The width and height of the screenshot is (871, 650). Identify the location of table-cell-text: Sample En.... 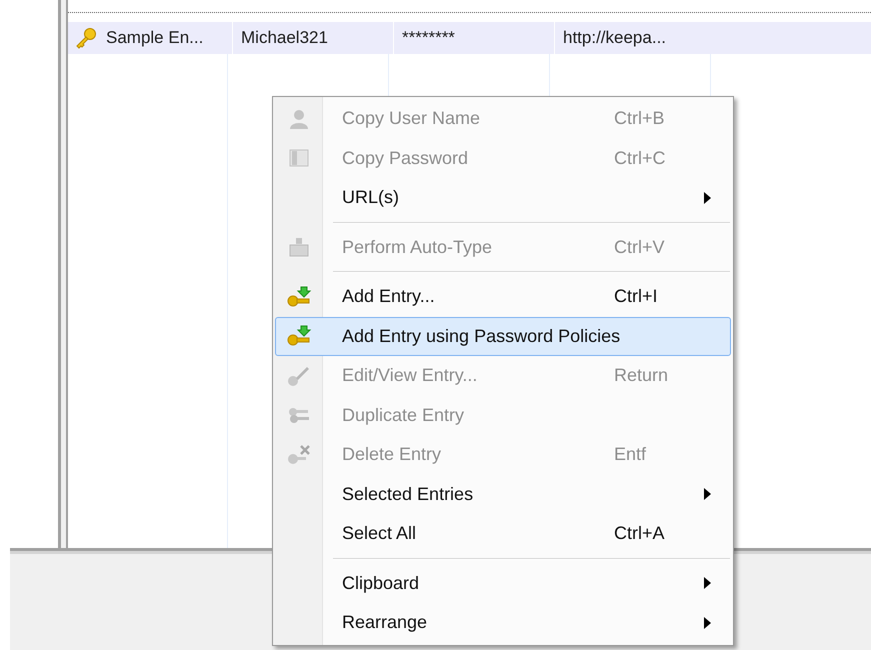
(154, 38).